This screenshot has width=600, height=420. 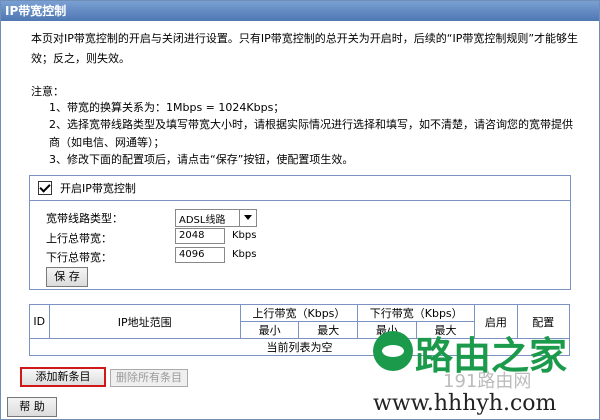 I want to click on col-id: ID, so click(x=39, y=321).